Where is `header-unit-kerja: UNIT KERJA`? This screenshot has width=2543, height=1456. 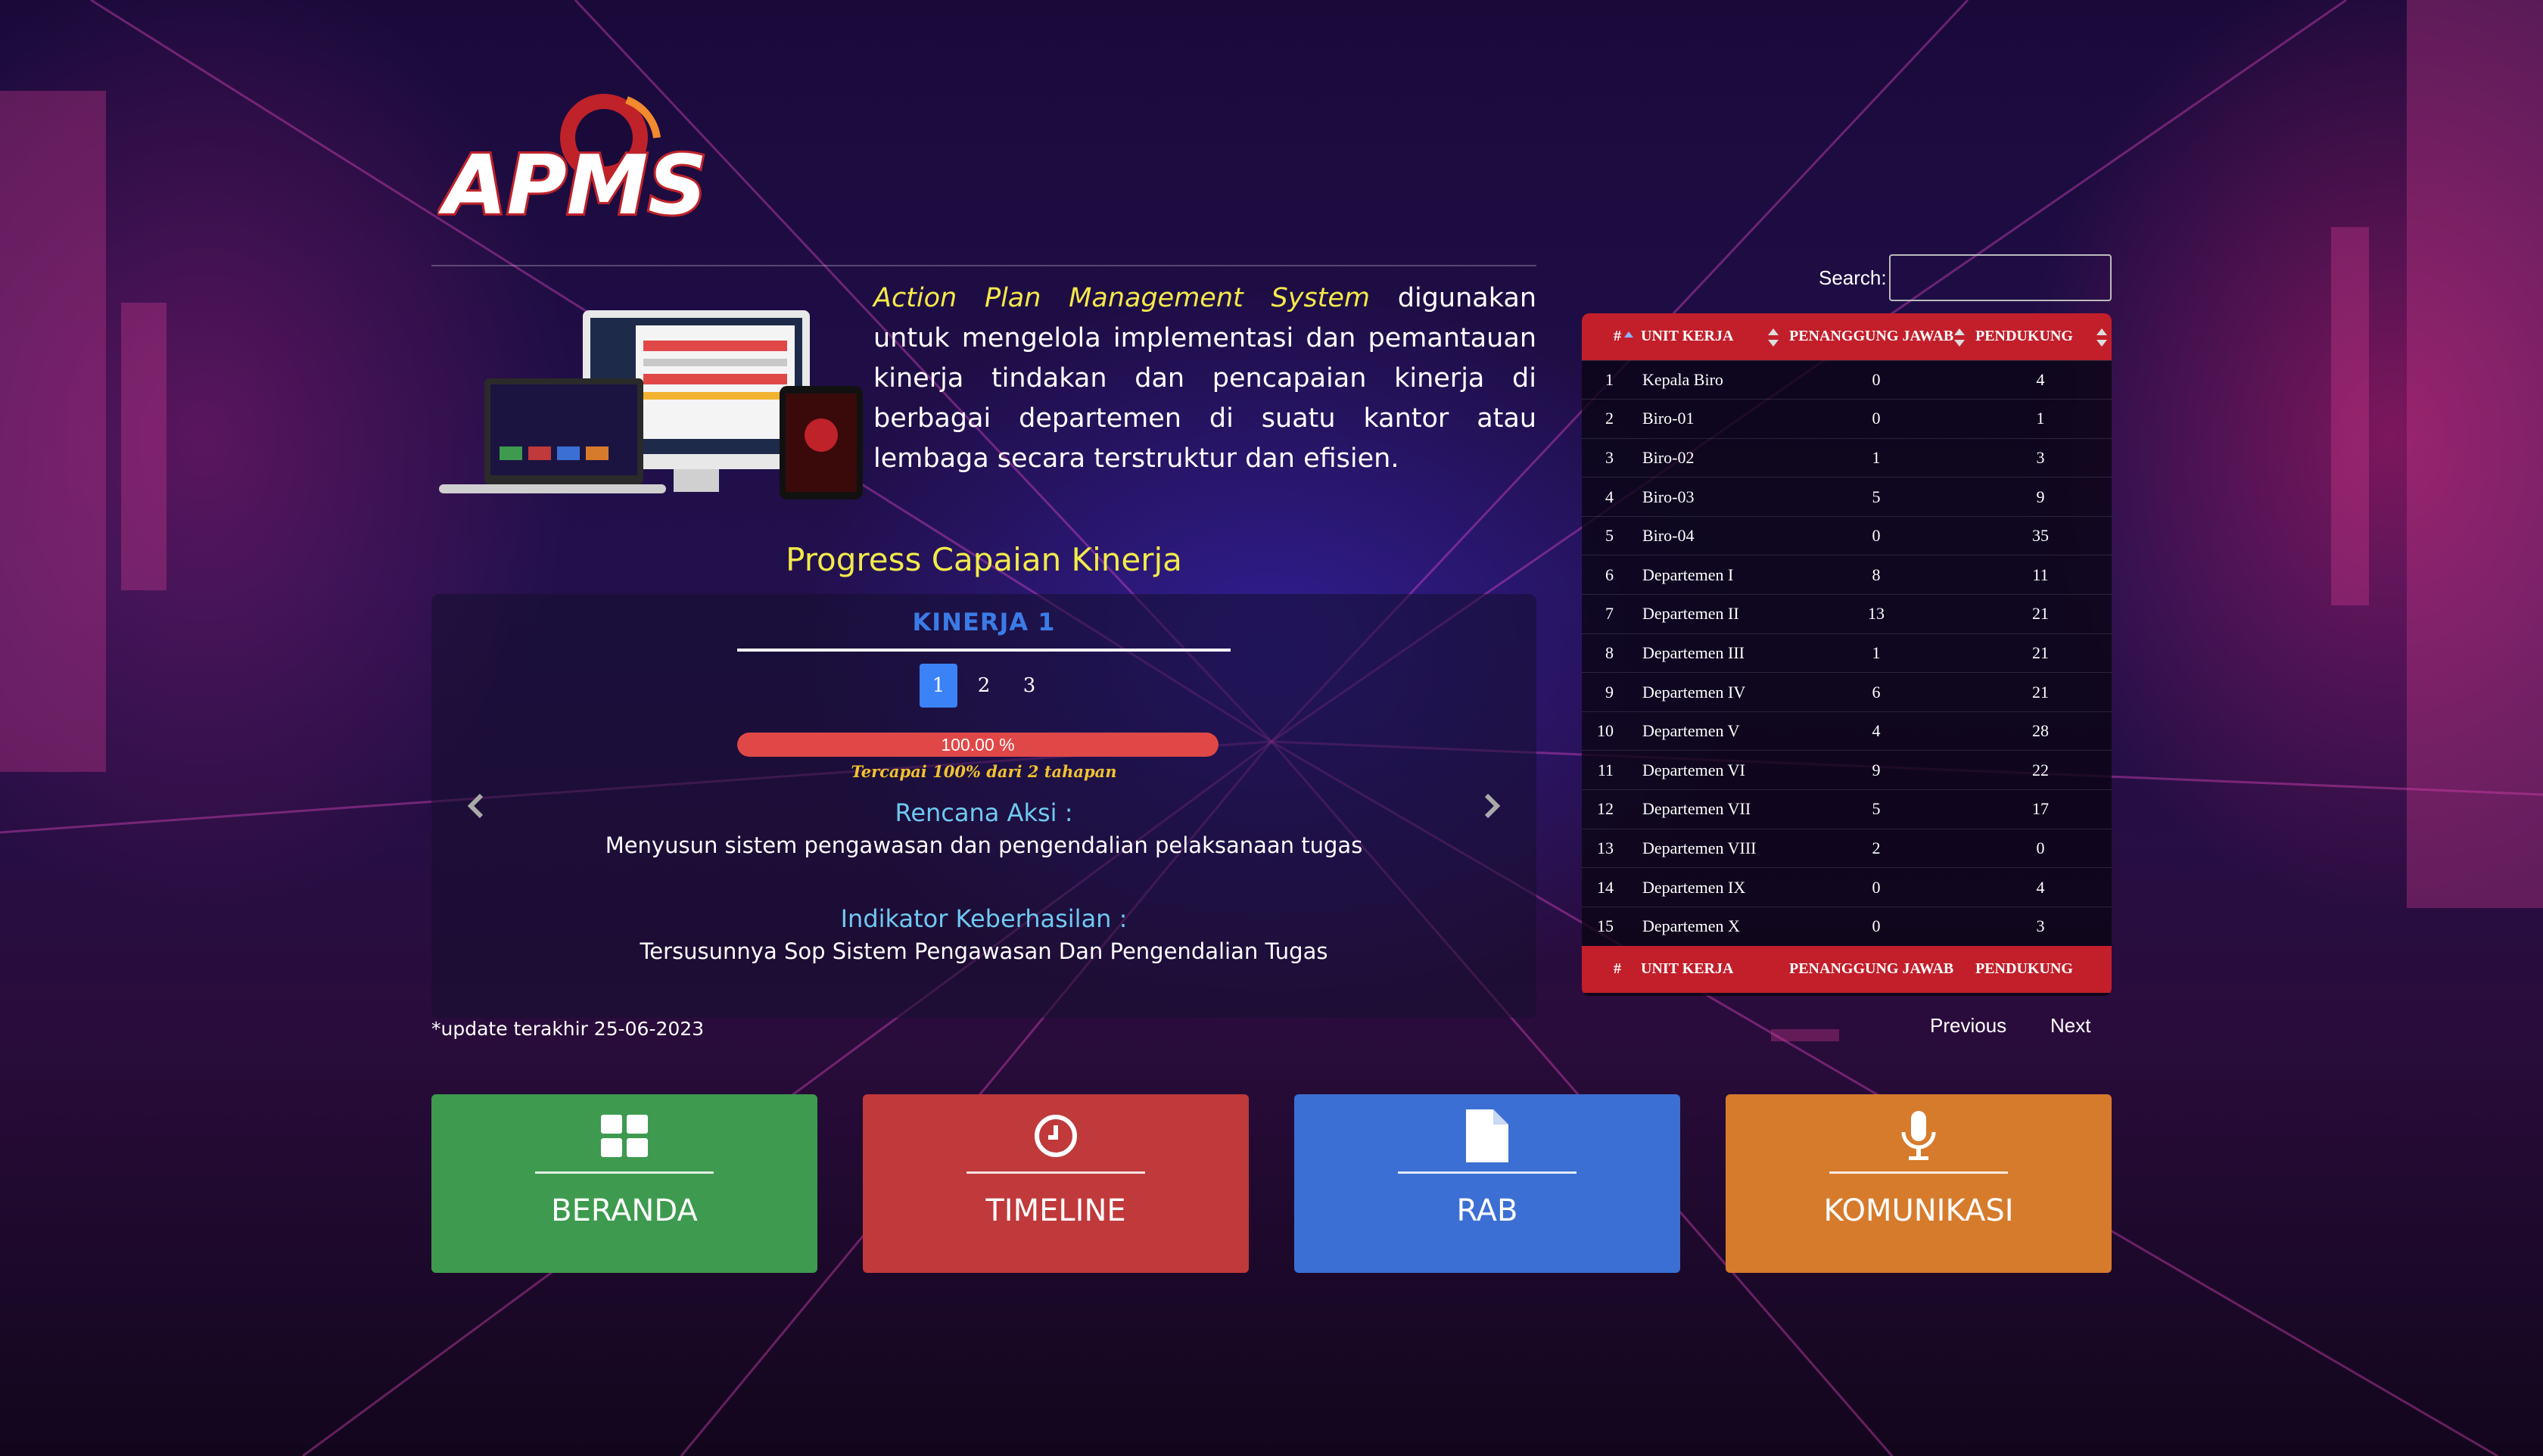 header-unit-kerja: UNIT KERJA is located at coordinates (1709, 336).